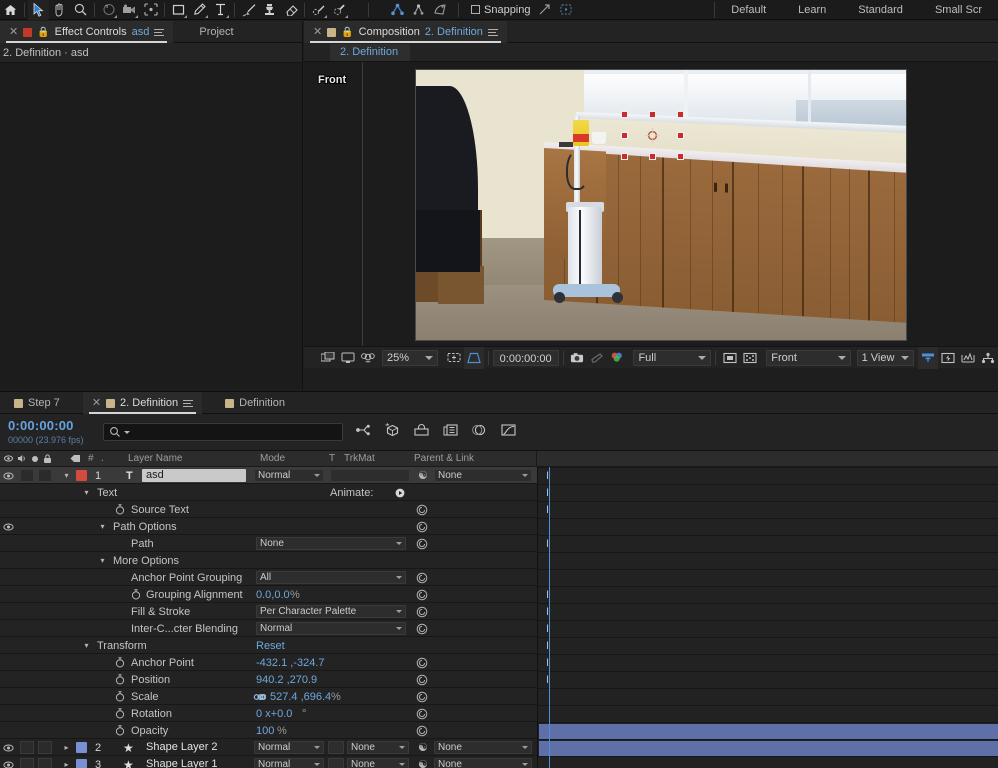  Describe the element at coordinates (268, 577) in the screenshot. I see `table-row: Anchor Point Grouping All` at that location.